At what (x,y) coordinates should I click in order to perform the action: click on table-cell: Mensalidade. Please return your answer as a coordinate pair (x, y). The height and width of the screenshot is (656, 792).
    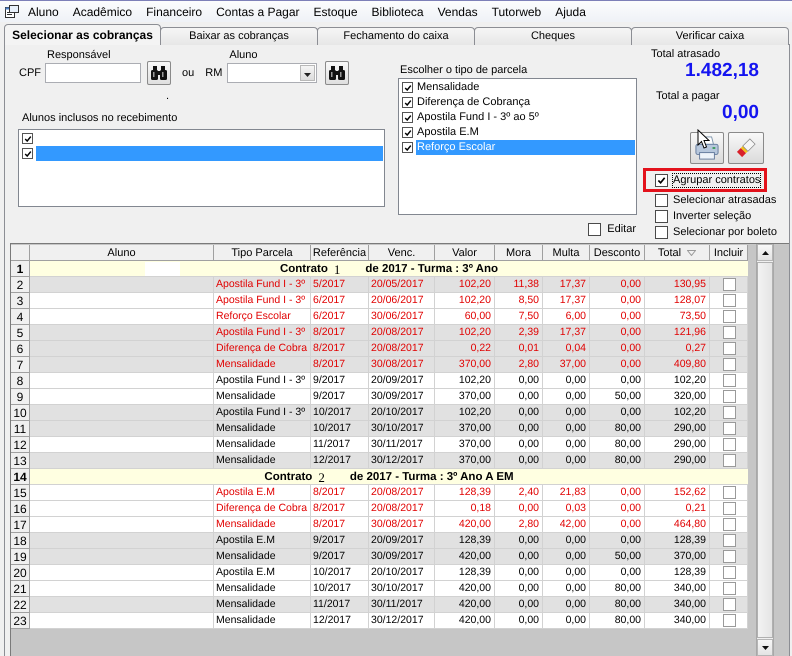
    Looking at the image, I should click on (262, 621).